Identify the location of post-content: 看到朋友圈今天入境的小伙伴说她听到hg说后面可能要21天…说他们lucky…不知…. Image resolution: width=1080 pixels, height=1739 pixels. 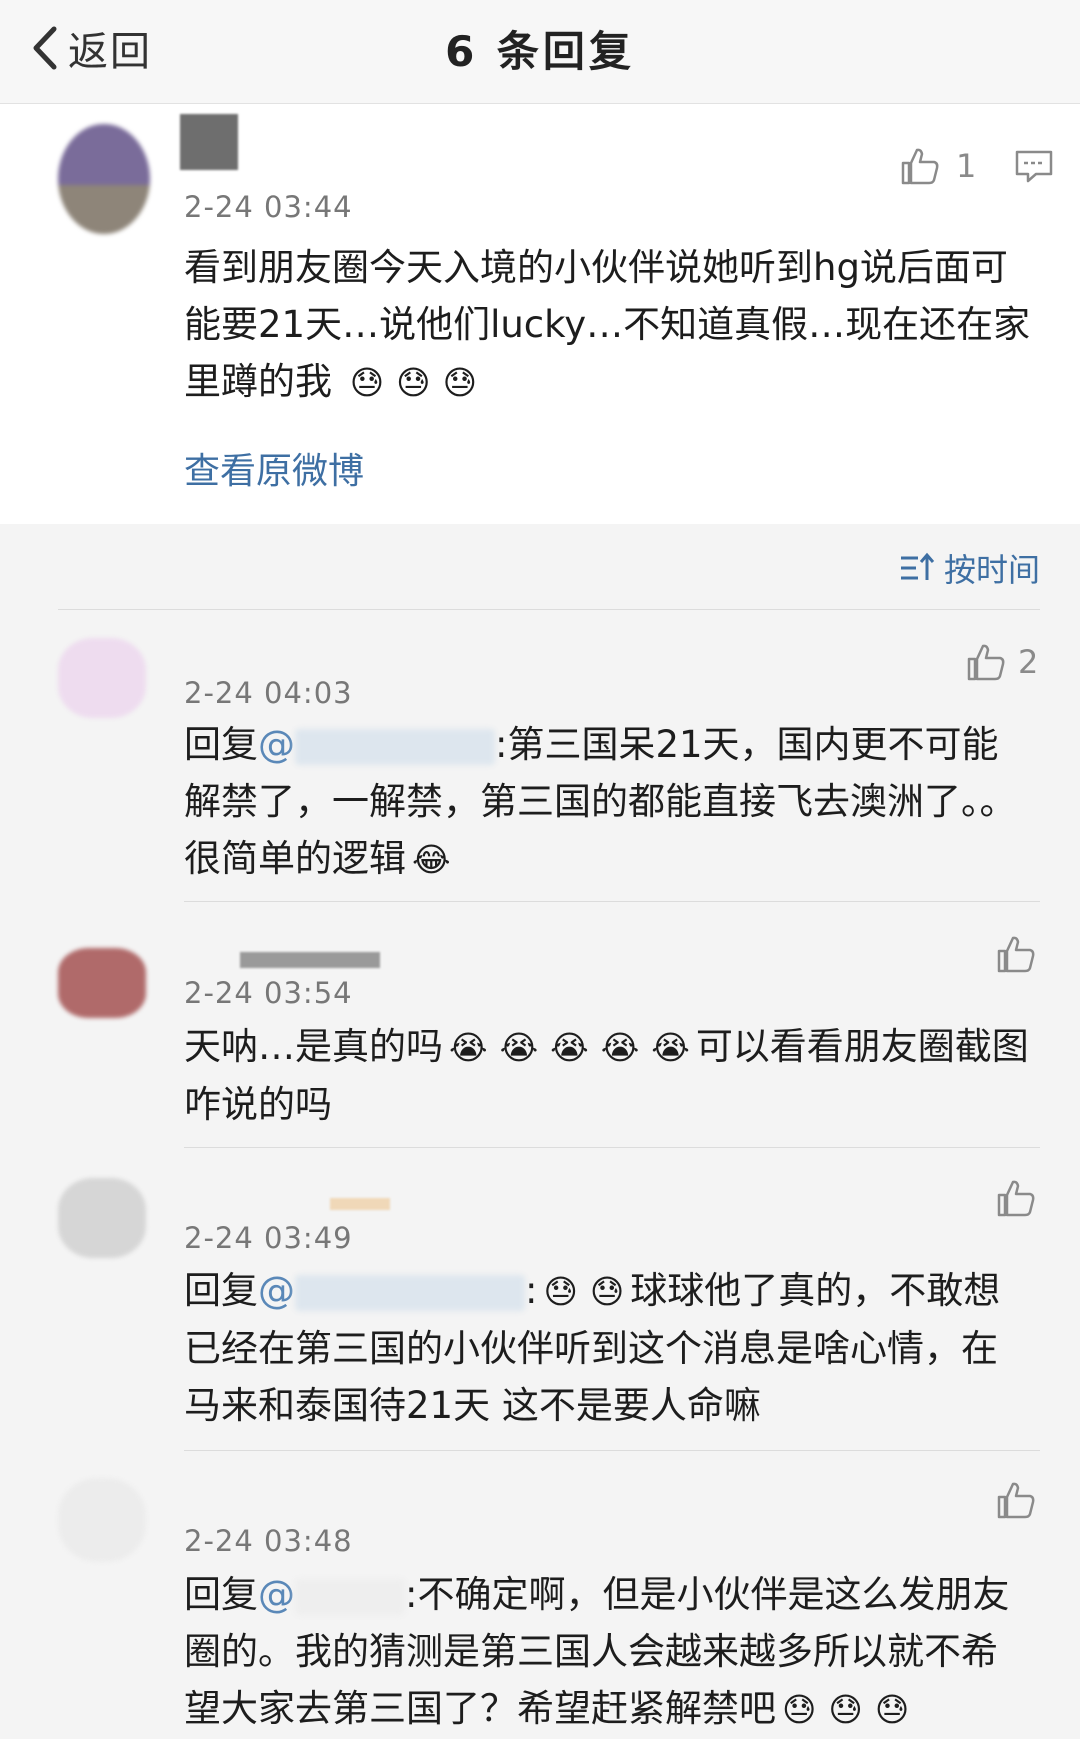
(614, 325).